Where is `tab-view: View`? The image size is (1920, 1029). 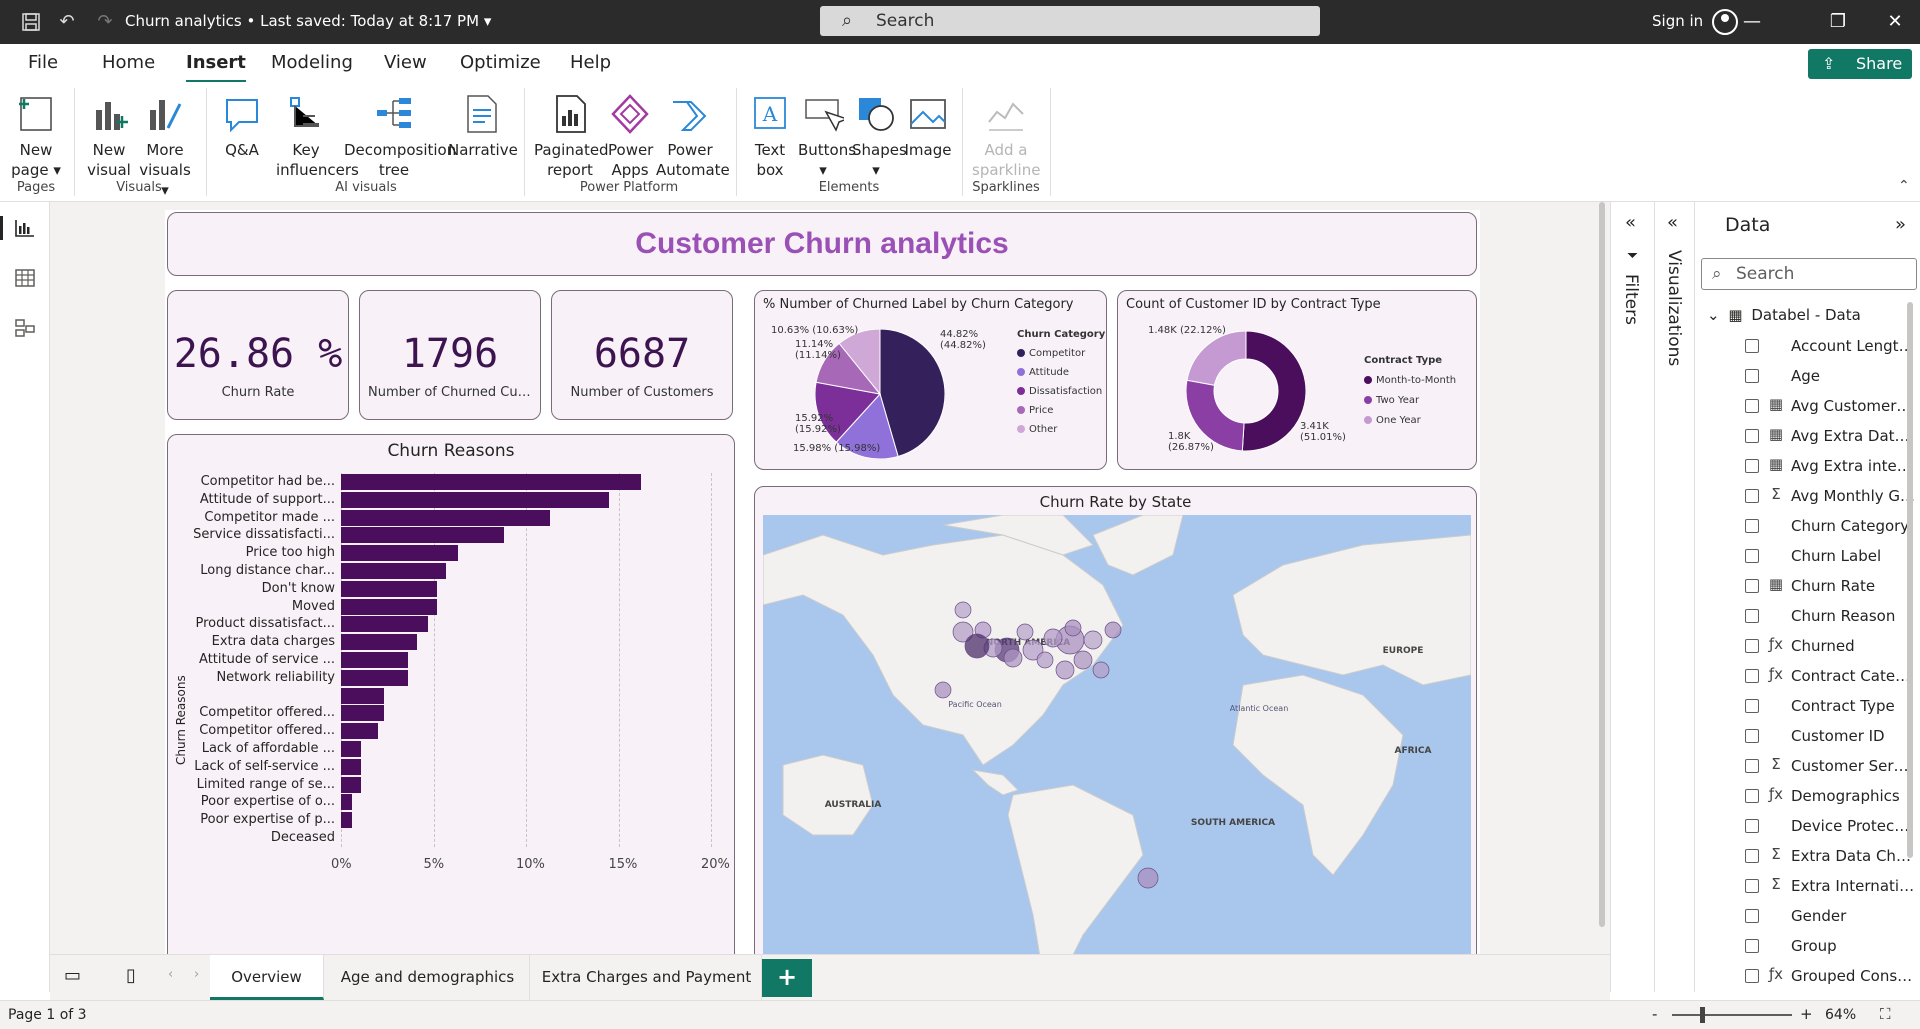 tab-view: View is located at coordinates (405, 62).